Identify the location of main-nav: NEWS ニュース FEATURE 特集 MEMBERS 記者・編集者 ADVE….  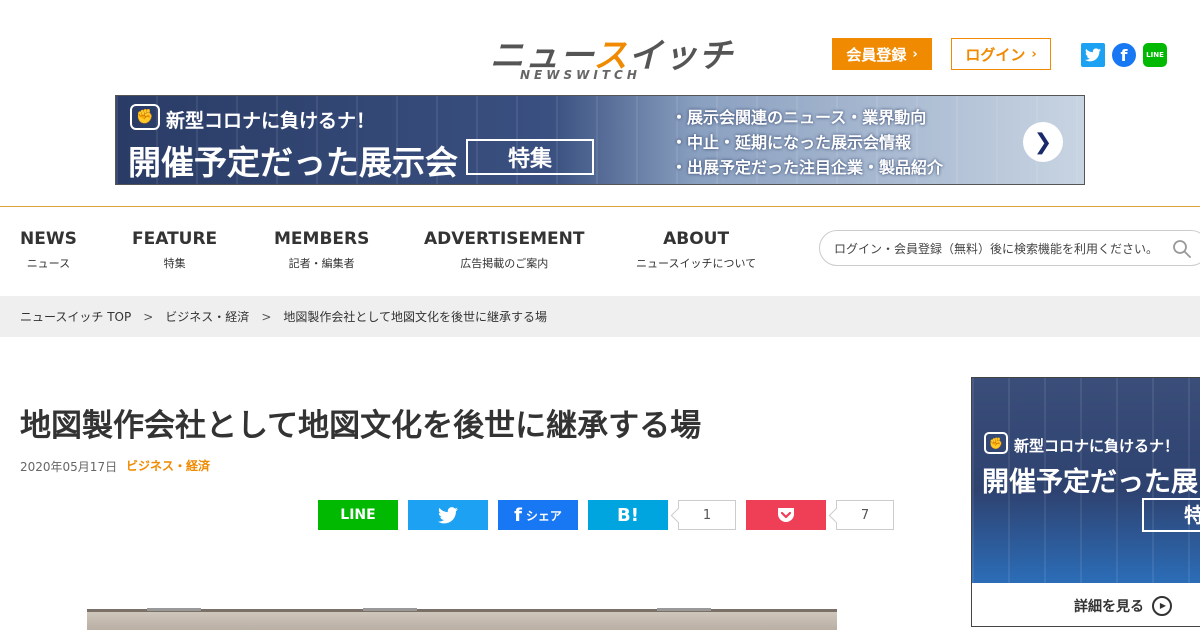
(600, 252).